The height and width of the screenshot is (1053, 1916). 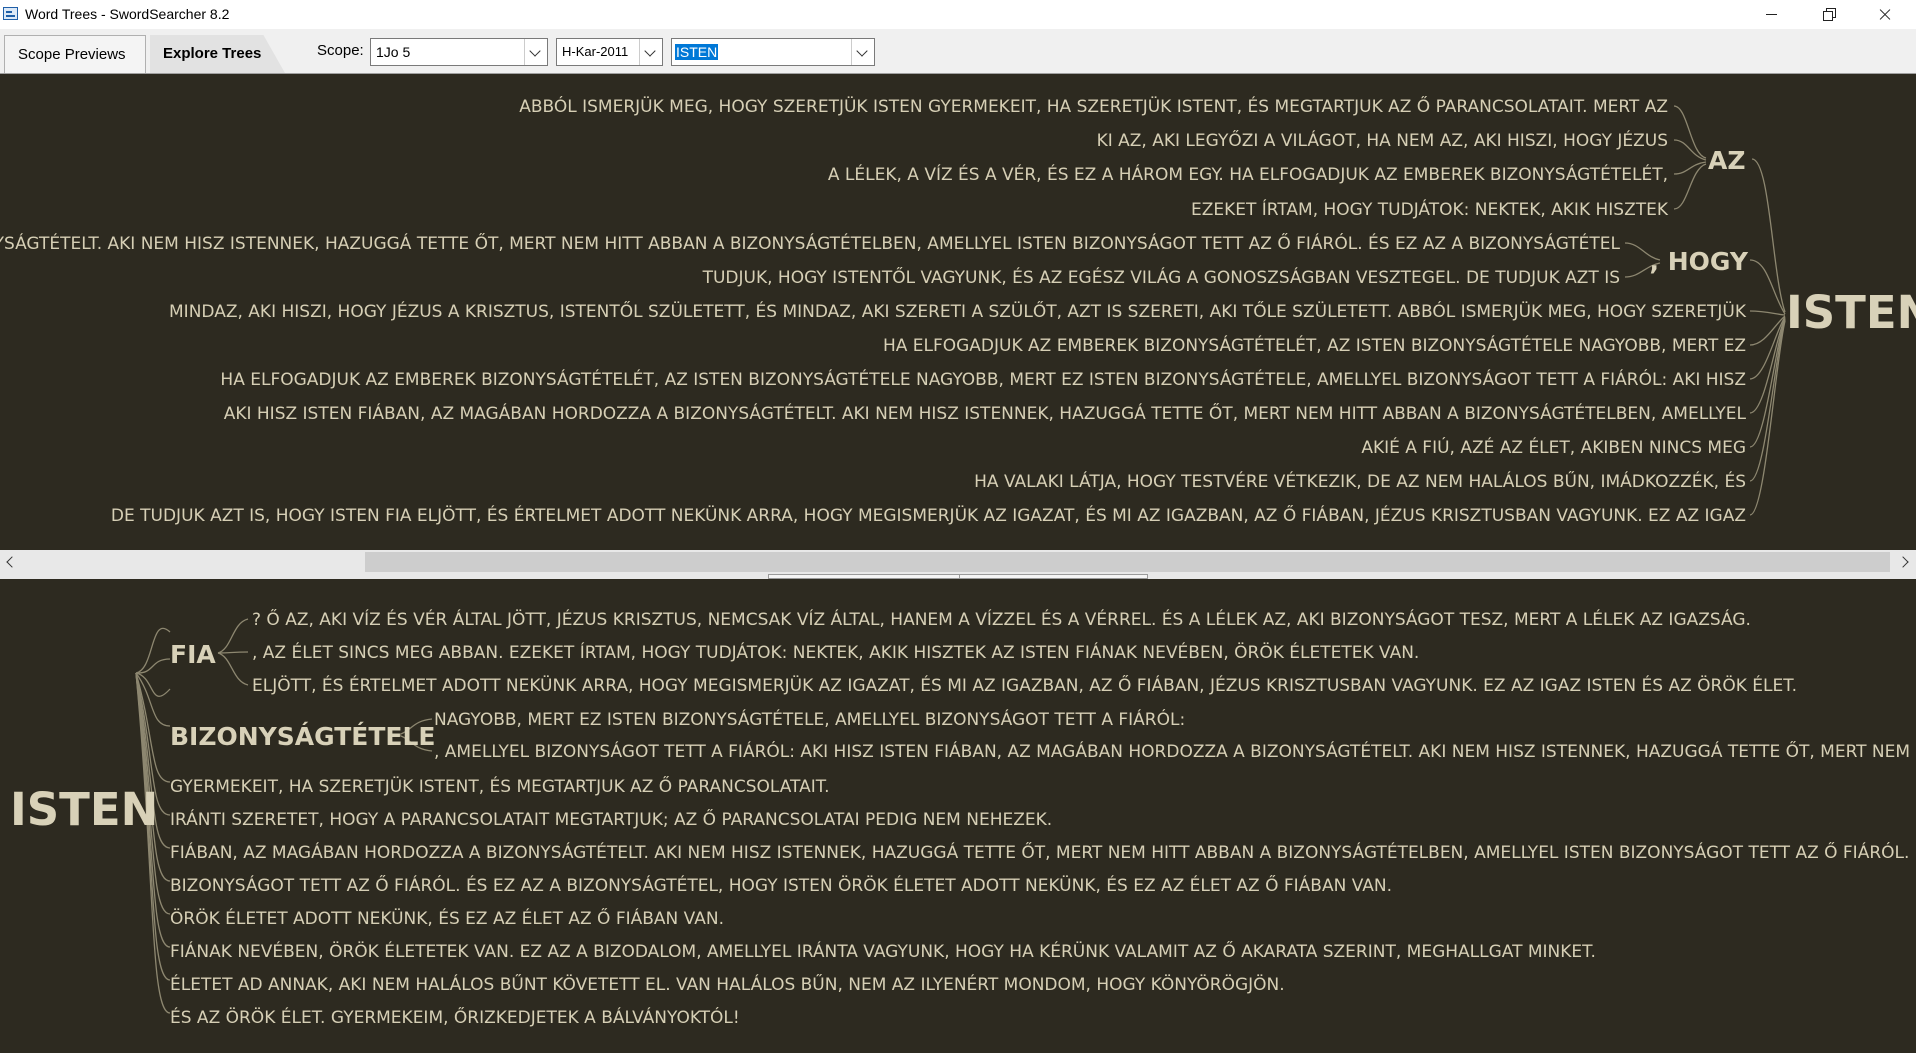 I want to click on horizontal-scrollbar, so click(x=958, y=562).